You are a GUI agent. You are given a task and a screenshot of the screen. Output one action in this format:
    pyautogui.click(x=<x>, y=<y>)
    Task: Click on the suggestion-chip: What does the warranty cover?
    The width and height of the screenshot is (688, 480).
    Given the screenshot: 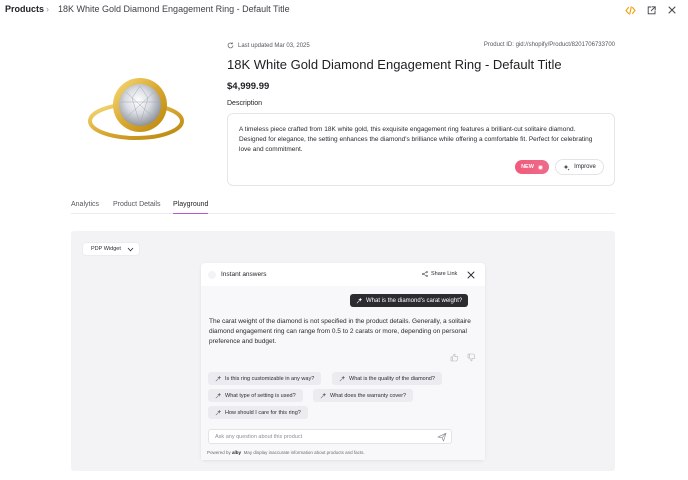 What is the action you would take?
    pyautogui.click(x=363, y=395)
    